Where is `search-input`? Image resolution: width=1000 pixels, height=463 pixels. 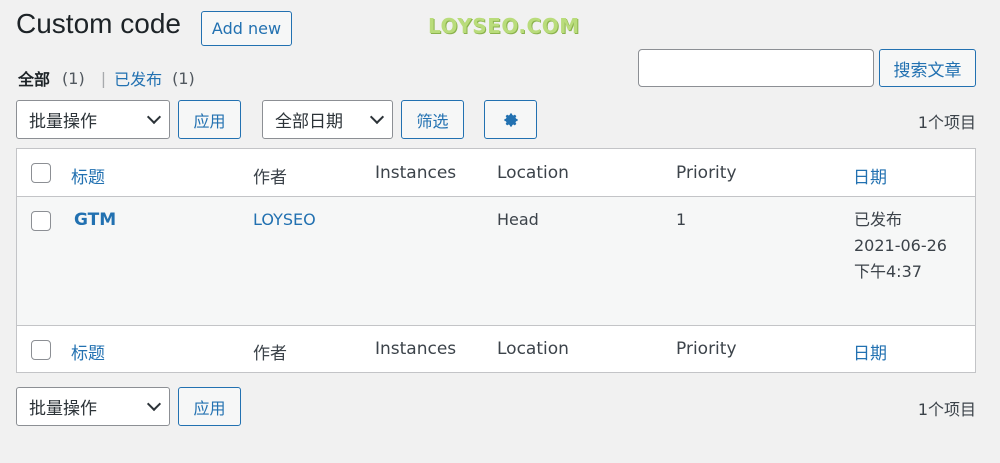 search-input is located at coordinates (756, 68).